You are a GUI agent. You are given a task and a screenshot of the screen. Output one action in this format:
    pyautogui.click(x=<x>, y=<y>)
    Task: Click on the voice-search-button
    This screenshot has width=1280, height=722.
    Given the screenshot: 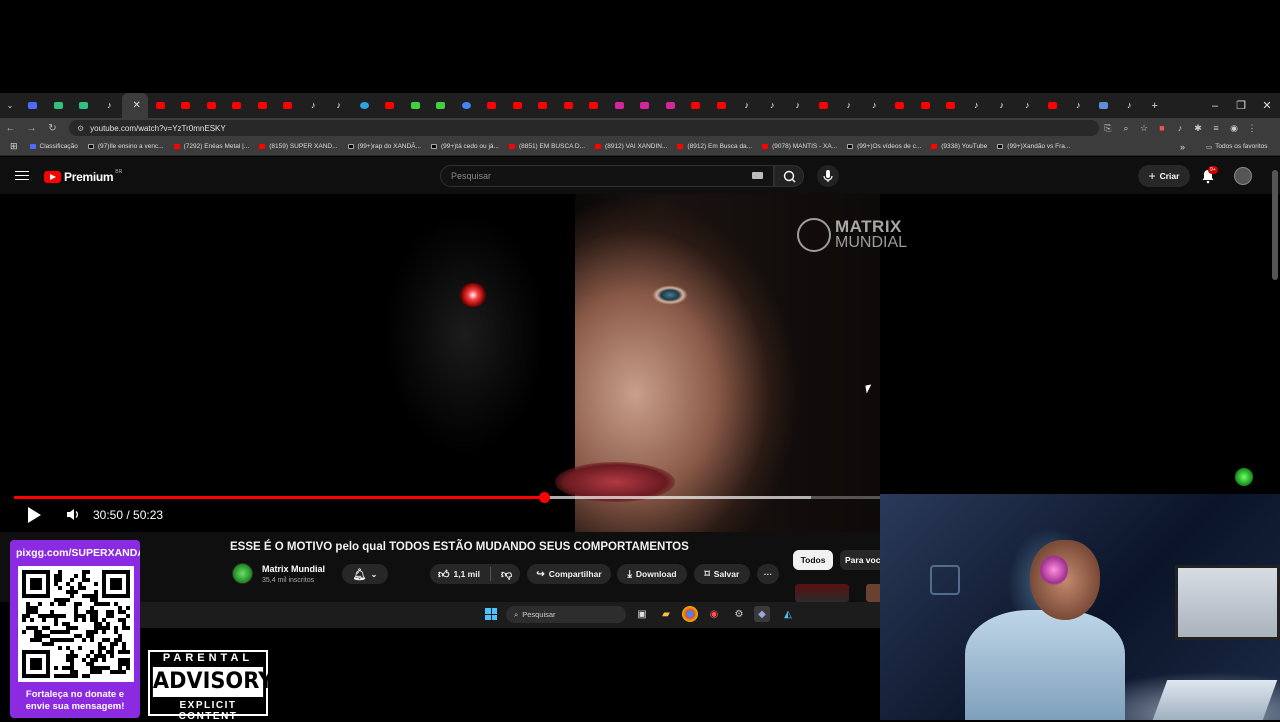 What is the action you would take?
    pyautogui.click(x=828, y=176)
    